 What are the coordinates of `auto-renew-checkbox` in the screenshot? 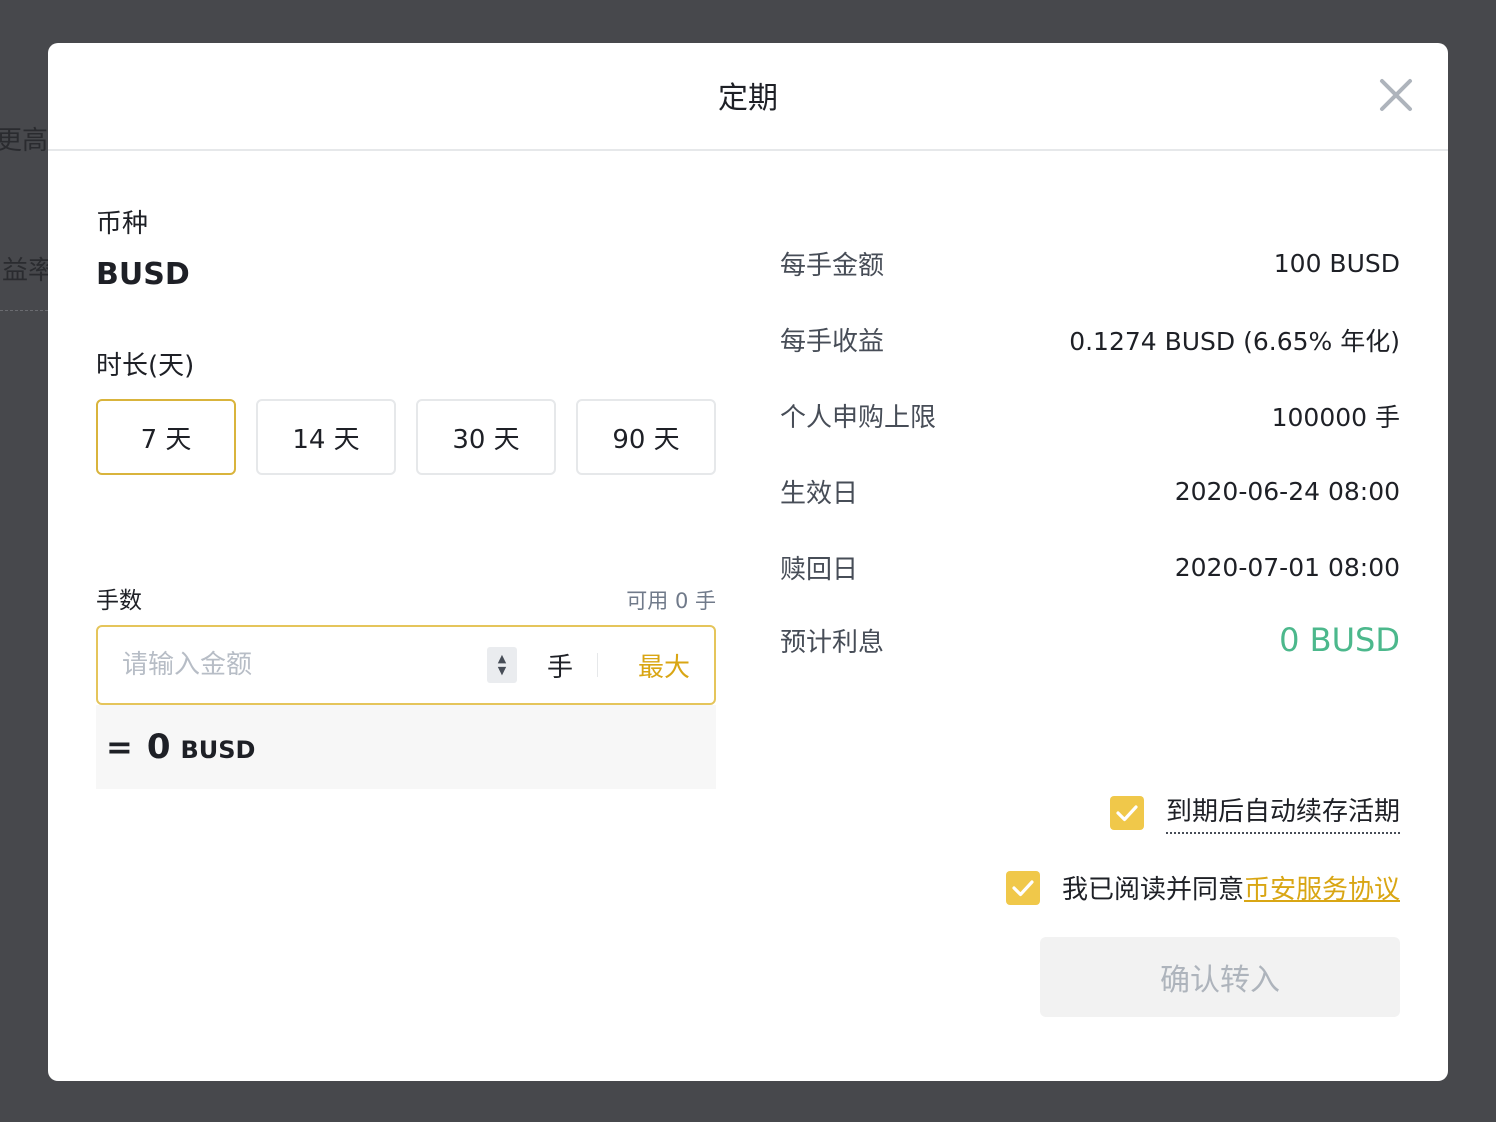 It's located at (1126, 812).